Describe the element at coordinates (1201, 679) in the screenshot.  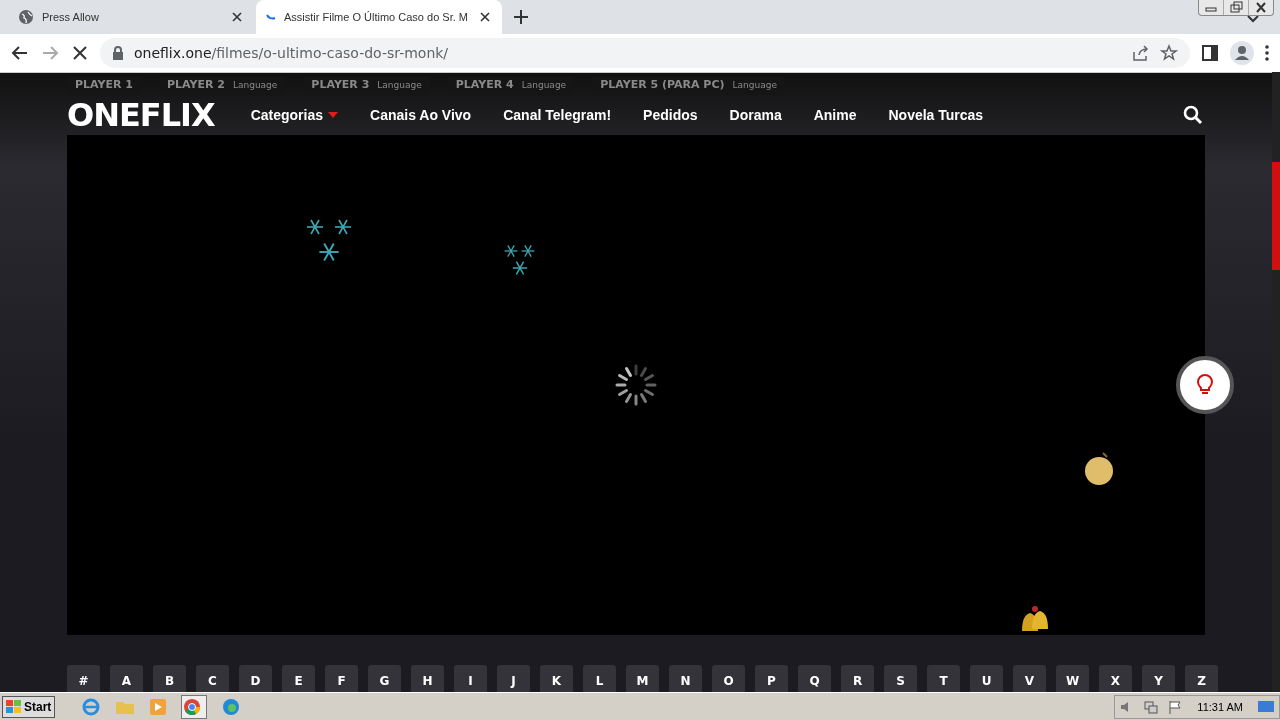
I see `letter-filter-button: Z` at that location.